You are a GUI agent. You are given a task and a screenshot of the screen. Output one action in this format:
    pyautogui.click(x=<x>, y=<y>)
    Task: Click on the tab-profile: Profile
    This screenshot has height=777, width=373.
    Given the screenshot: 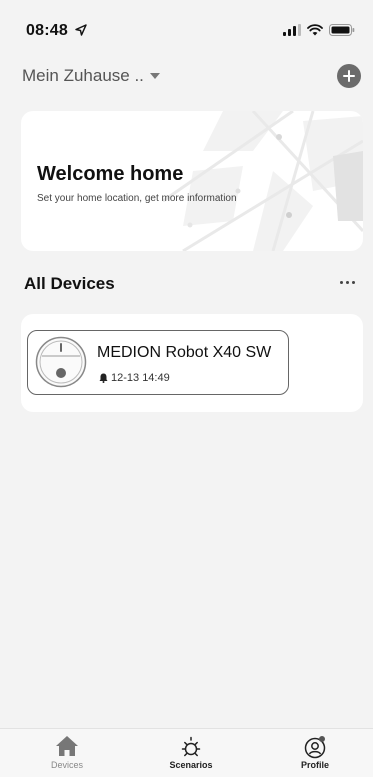 What is the action you would take?
    pyautogui.click(x=315, y=752)
    